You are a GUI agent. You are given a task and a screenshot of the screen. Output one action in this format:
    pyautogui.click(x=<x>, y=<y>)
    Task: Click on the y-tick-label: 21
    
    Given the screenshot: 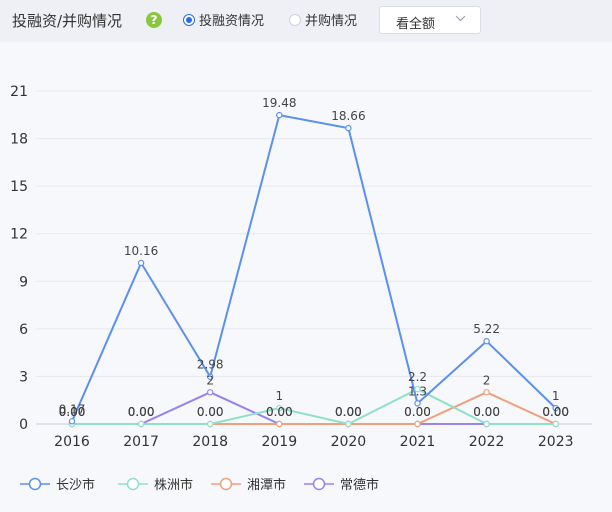 What is the action you would take?
    pyautogui.click(x=19, y=92)
    